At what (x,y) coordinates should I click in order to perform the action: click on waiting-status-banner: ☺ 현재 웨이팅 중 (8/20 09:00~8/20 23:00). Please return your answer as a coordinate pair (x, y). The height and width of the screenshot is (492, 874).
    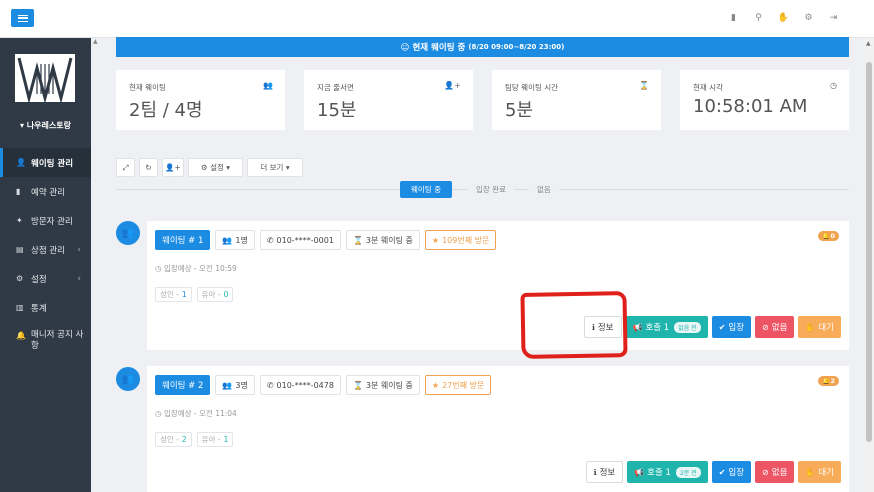
    Looking at the image, I should click on (482, 47).